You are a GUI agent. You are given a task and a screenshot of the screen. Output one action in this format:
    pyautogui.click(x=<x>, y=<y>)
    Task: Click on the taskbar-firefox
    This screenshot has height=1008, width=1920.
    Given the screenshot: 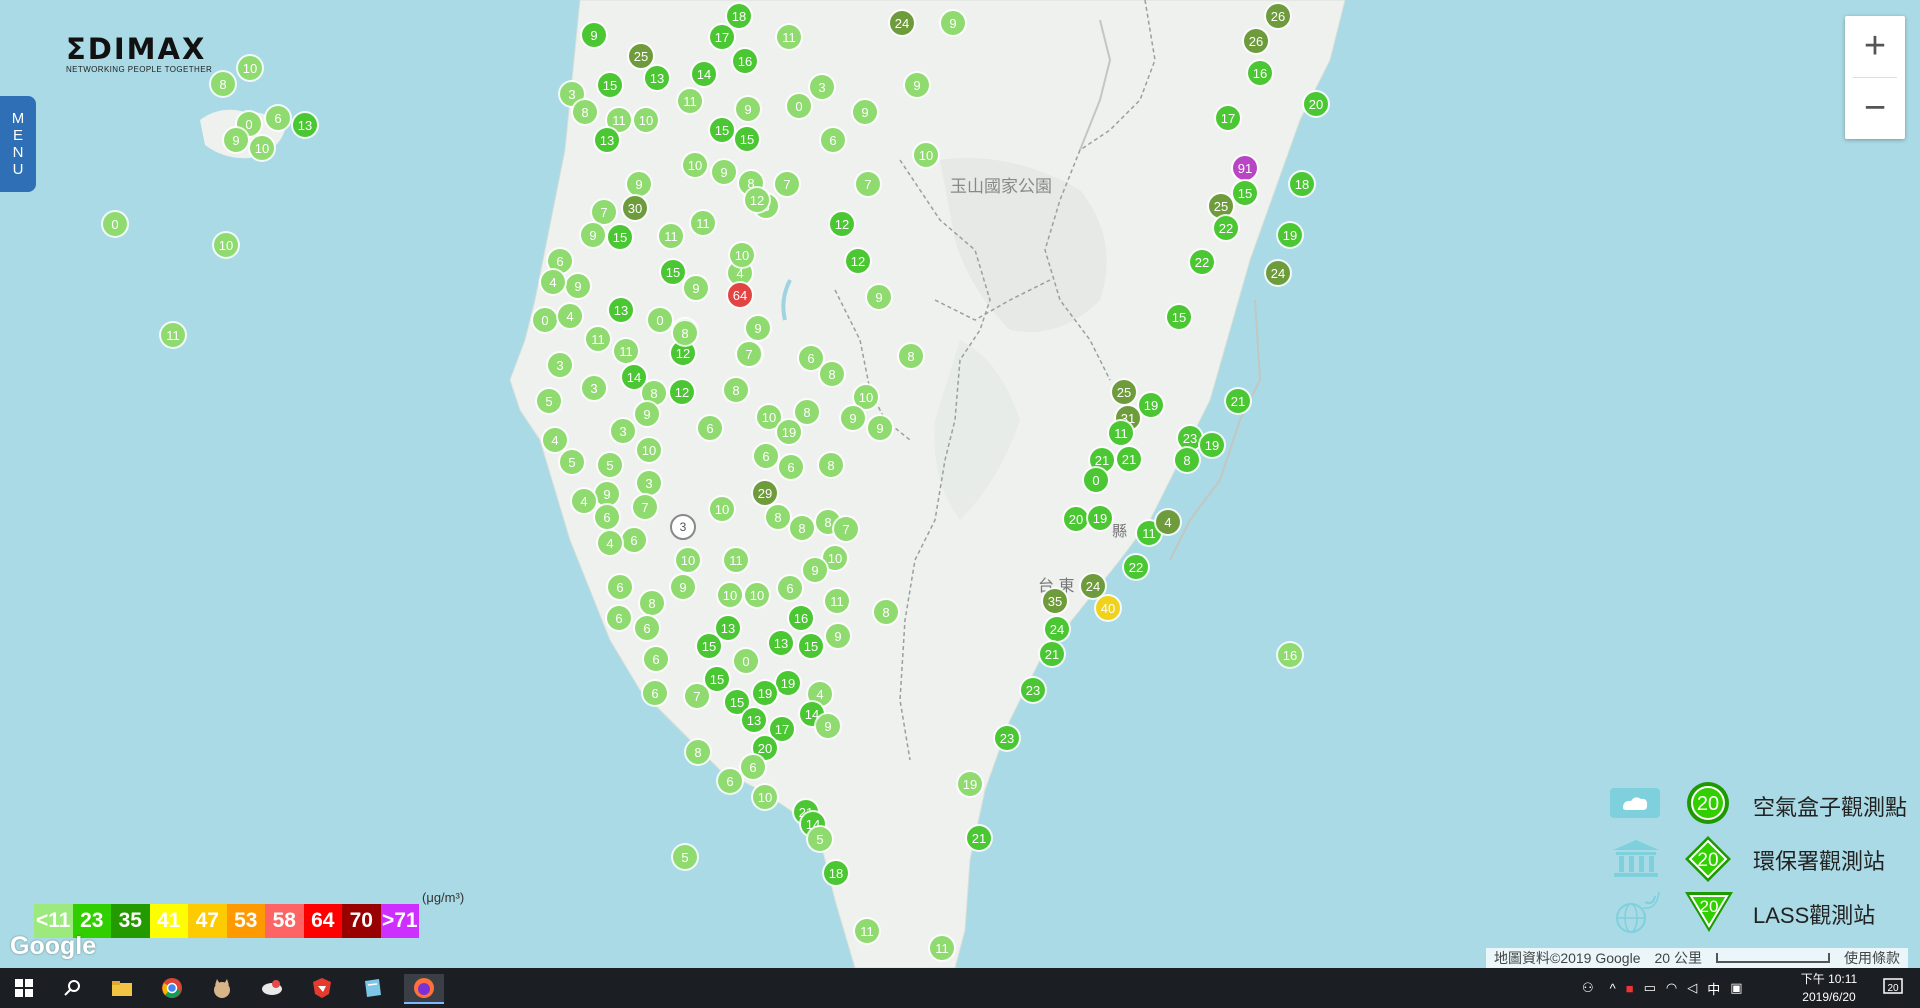 What is the action you would take?
    pyautogui.click(x=424, y=989)
    